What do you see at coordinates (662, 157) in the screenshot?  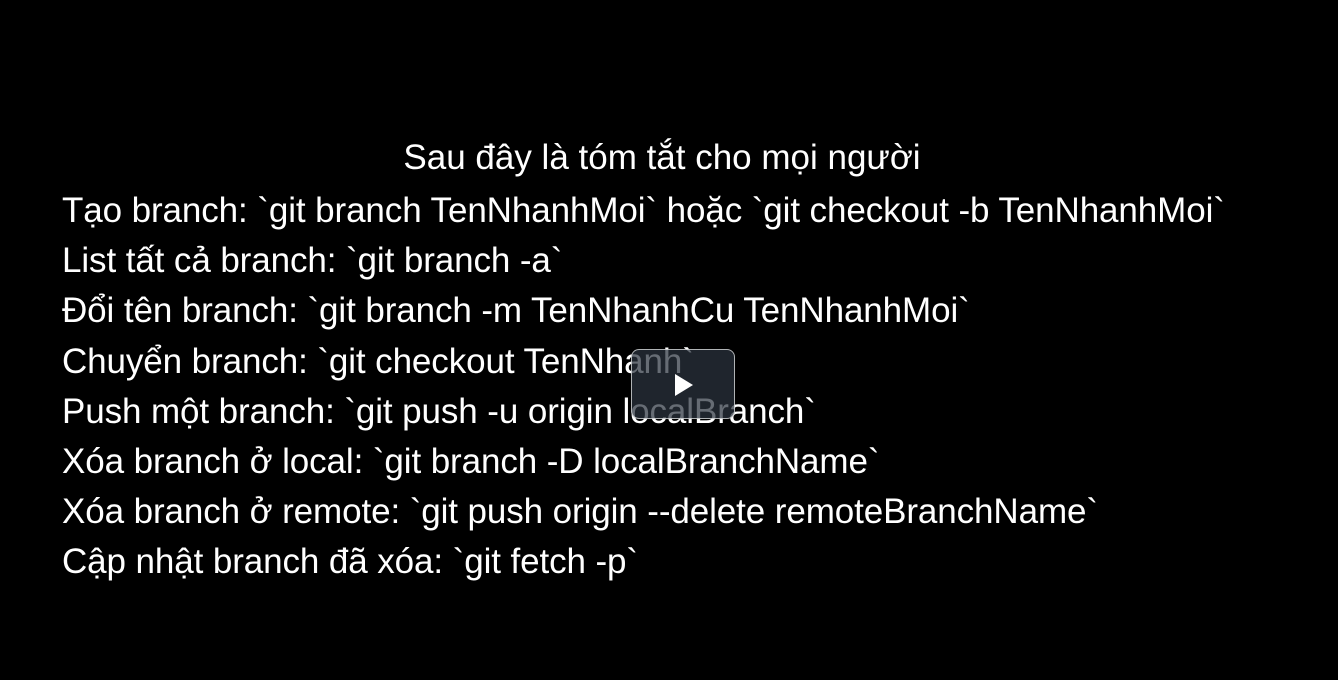 I see `summary-title: Sau đây là tóm tắt cho mọi người` at bounding box center [662, 157].